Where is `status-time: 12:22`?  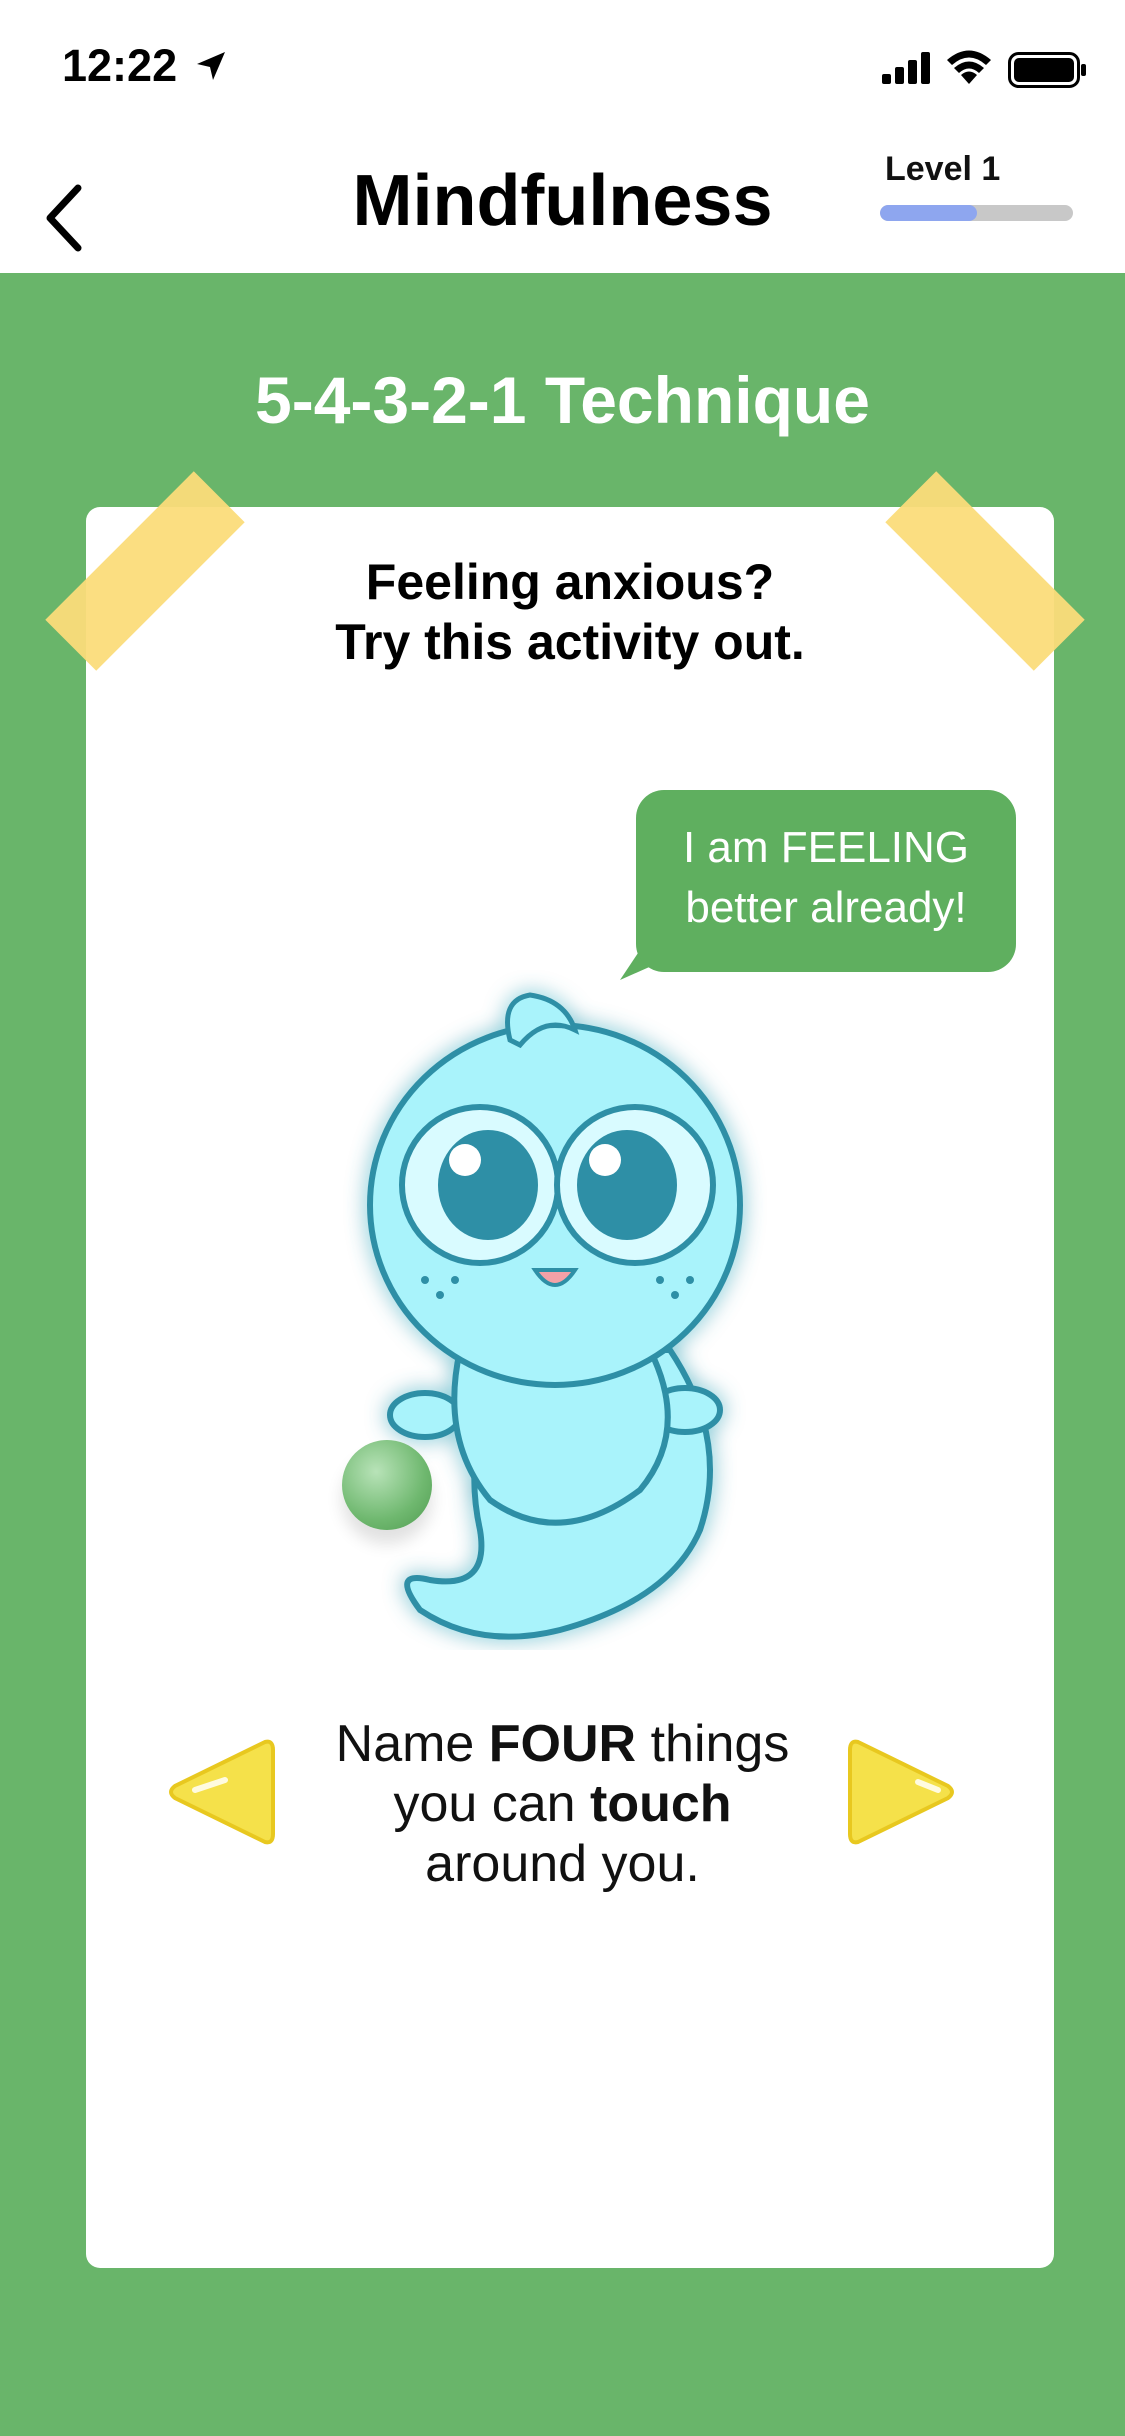 status-time: 12:22 is located at coordinates (120, 65).